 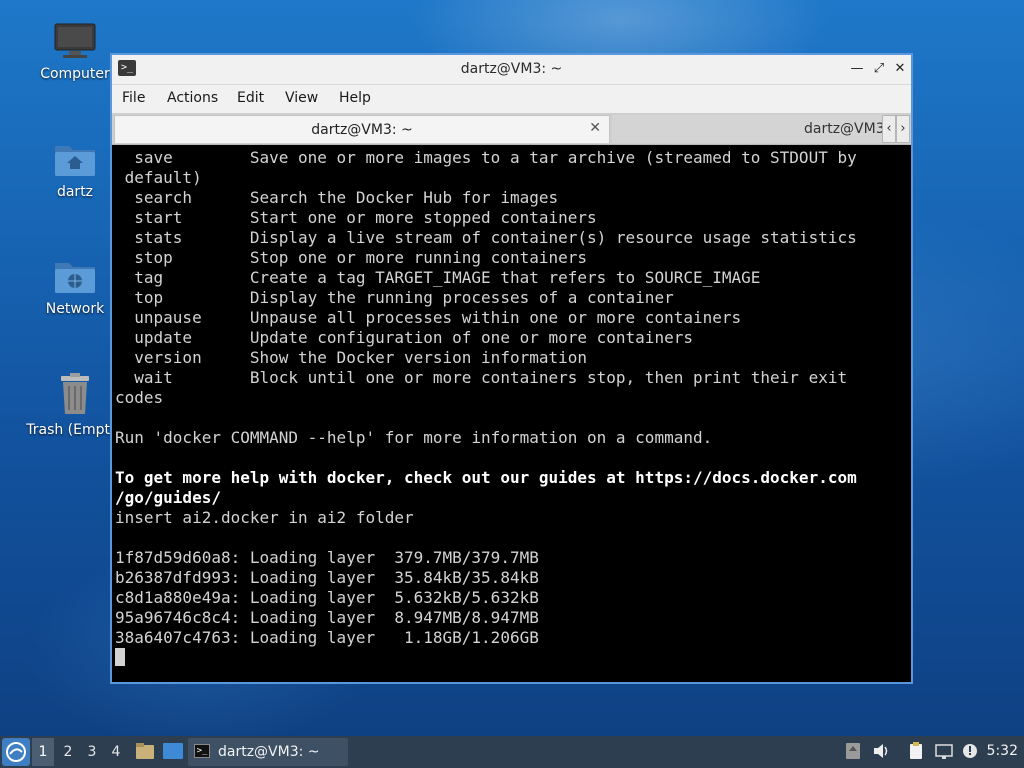 I want to click on terminal-line: /go/guides/, so click(x=168, y=497).